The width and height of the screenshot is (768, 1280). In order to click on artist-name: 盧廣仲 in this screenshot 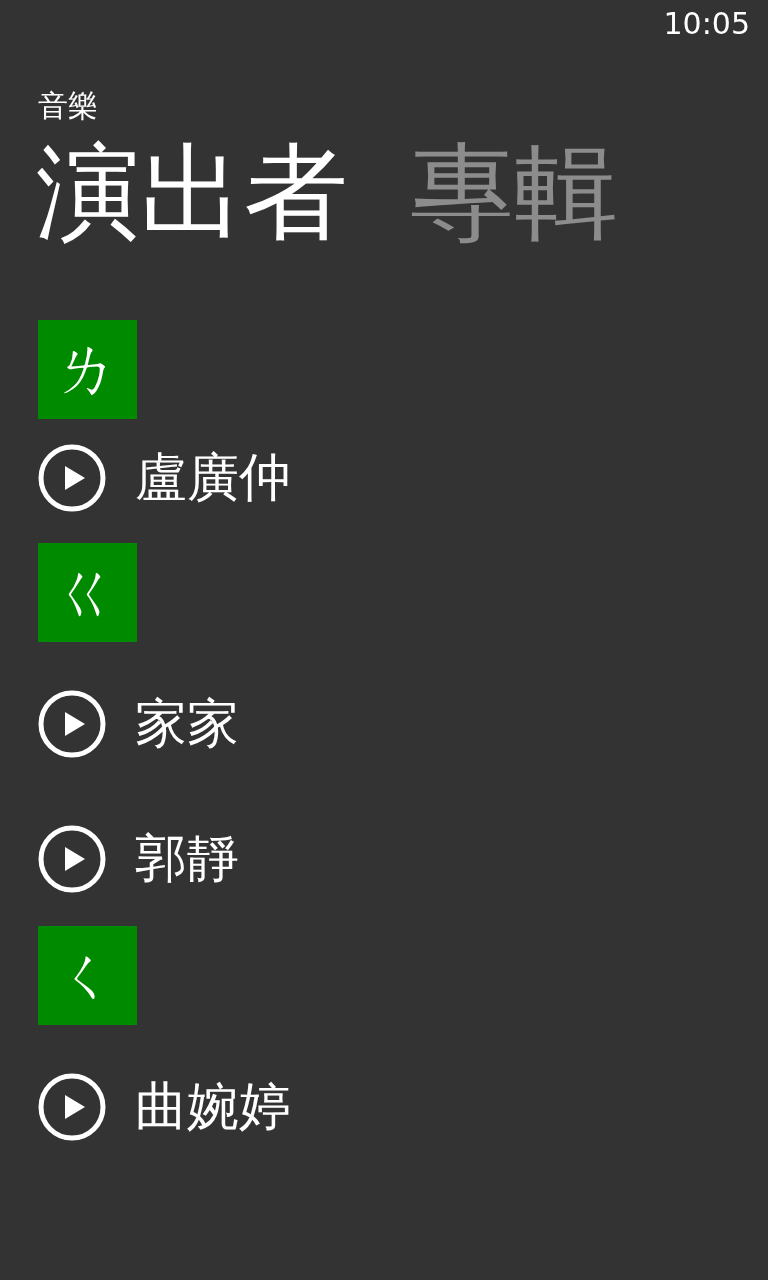, I will do `click(213, 478)`.